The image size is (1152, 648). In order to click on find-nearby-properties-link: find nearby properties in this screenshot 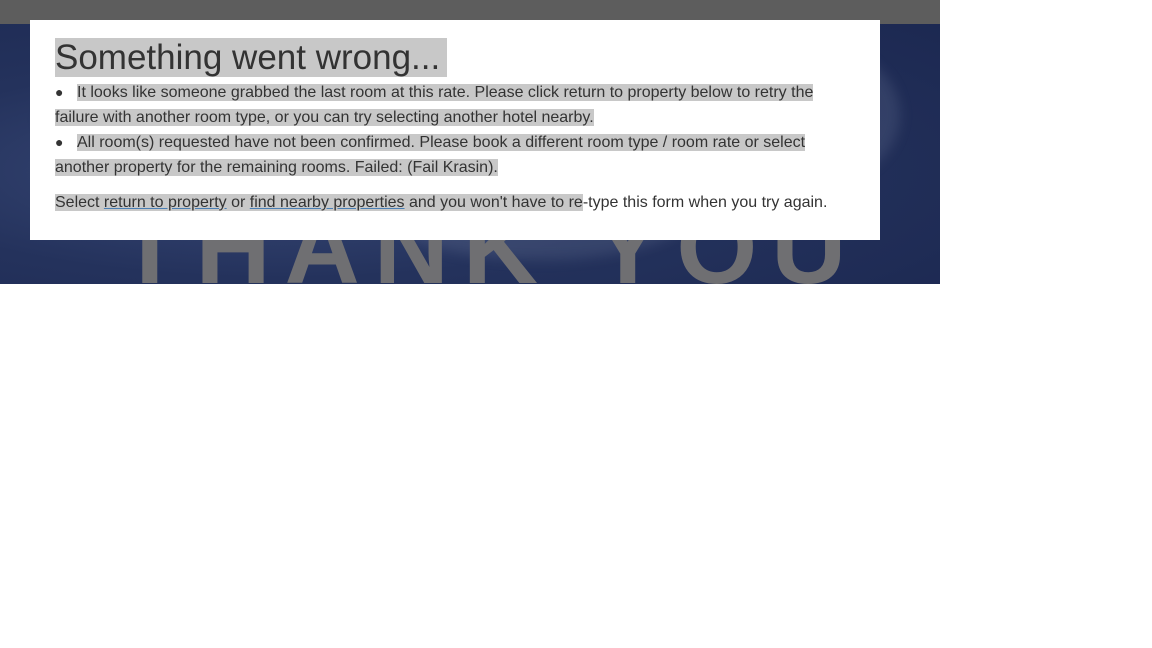, I will do `click(327, 202)`.